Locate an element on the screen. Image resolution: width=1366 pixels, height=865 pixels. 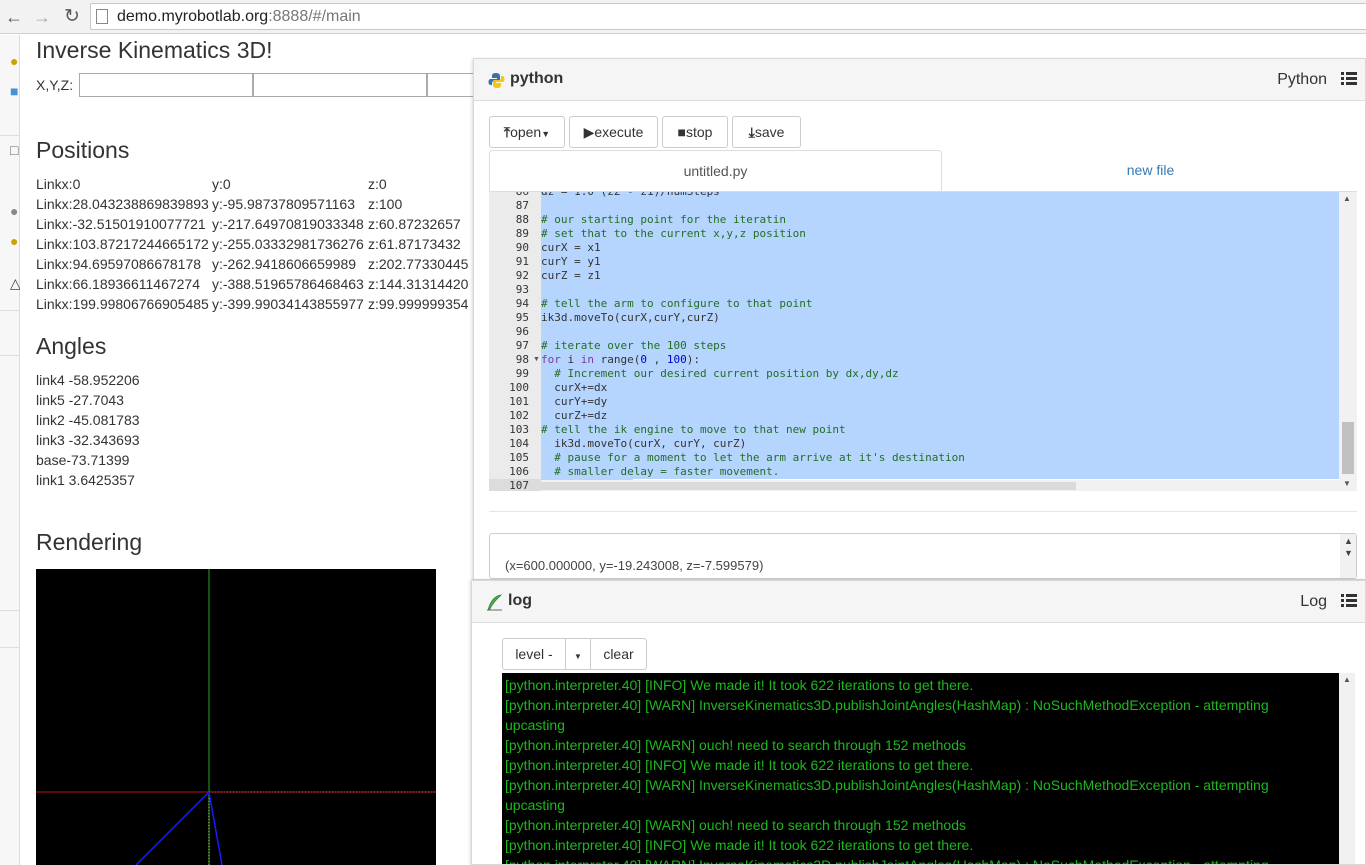
code-line: # smaller delay = faster movement. is located at coordinates (940, 472).